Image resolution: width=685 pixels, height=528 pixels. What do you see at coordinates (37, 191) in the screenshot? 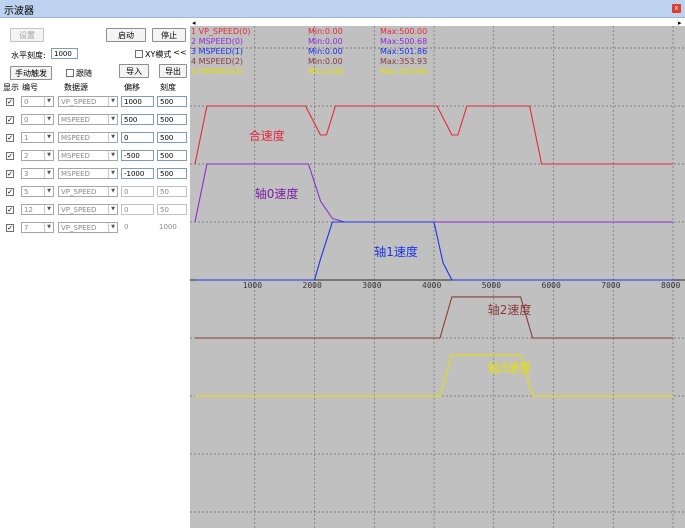
I see `channel-id-combo: 5 ▼` at bounding box center [37, 191].